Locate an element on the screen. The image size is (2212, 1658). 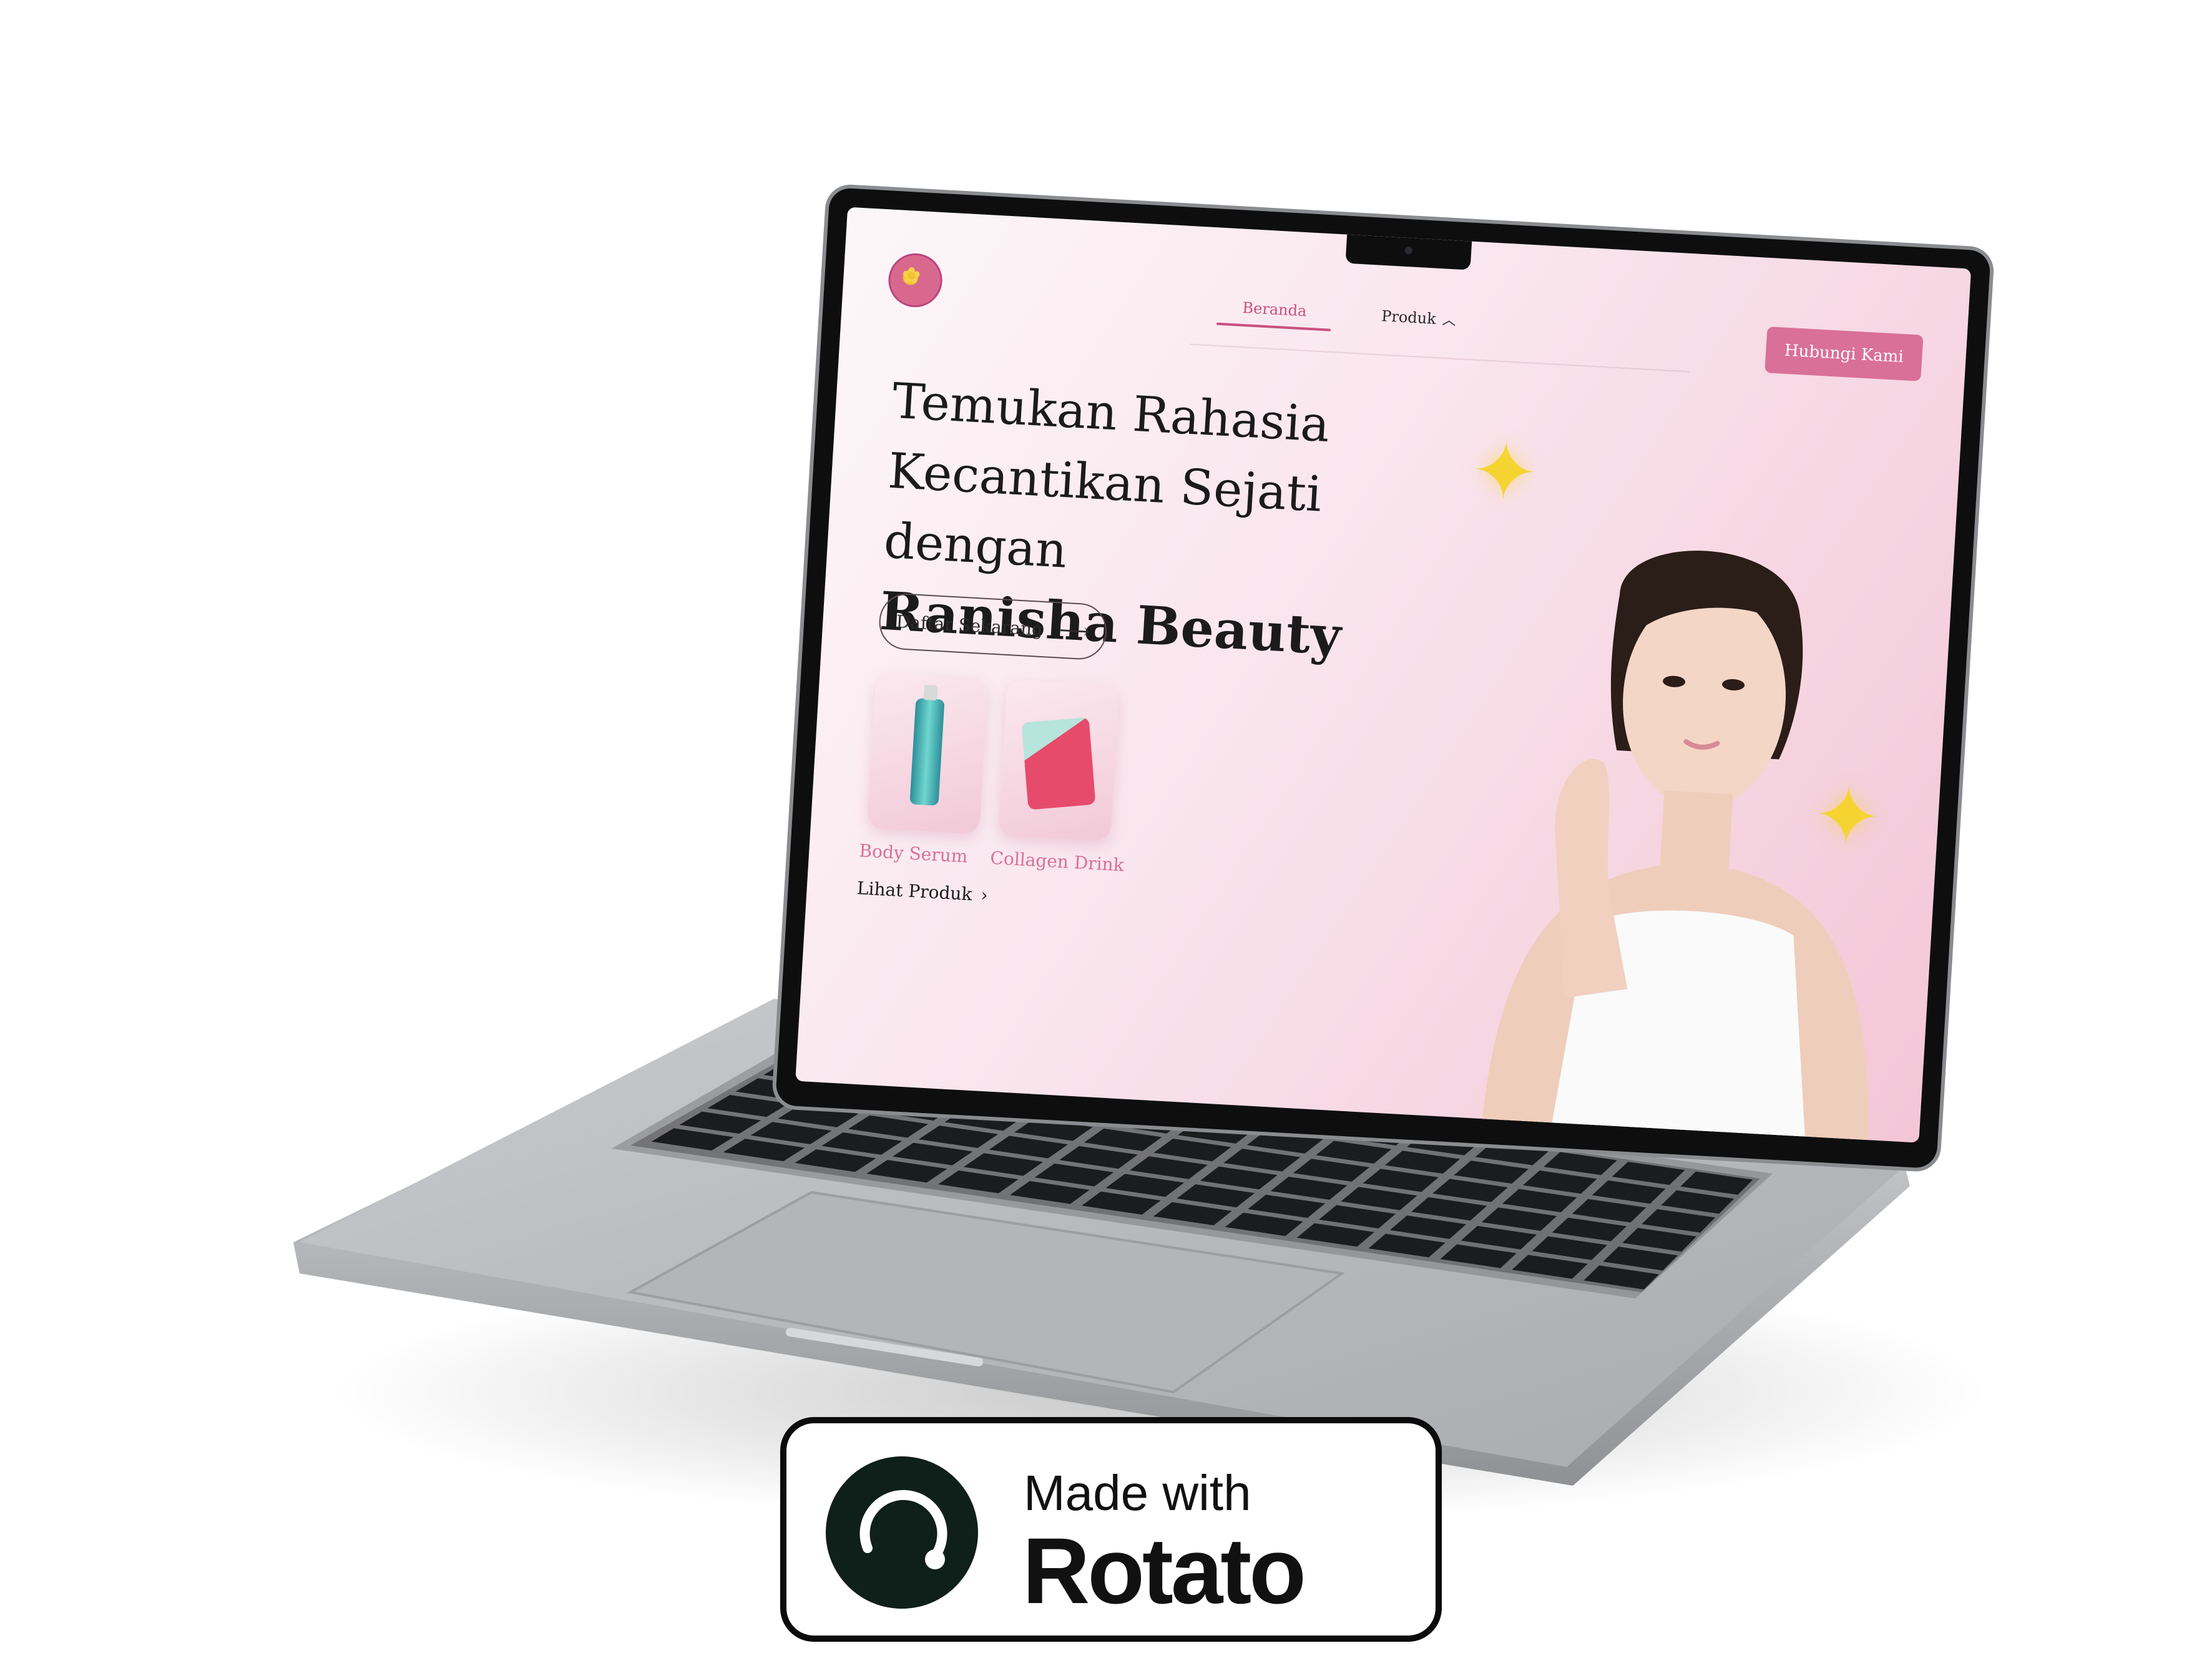
nav-label-beranda: Beranda is located at coordinates (1275, 309).